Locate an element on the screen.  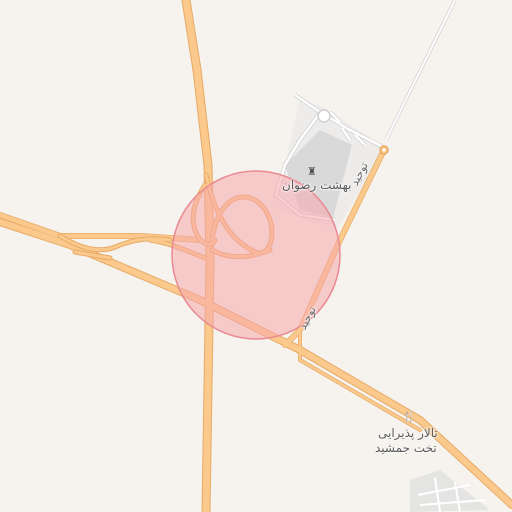
cemetery-icon: ♜ is located at coordinates (312, 171).